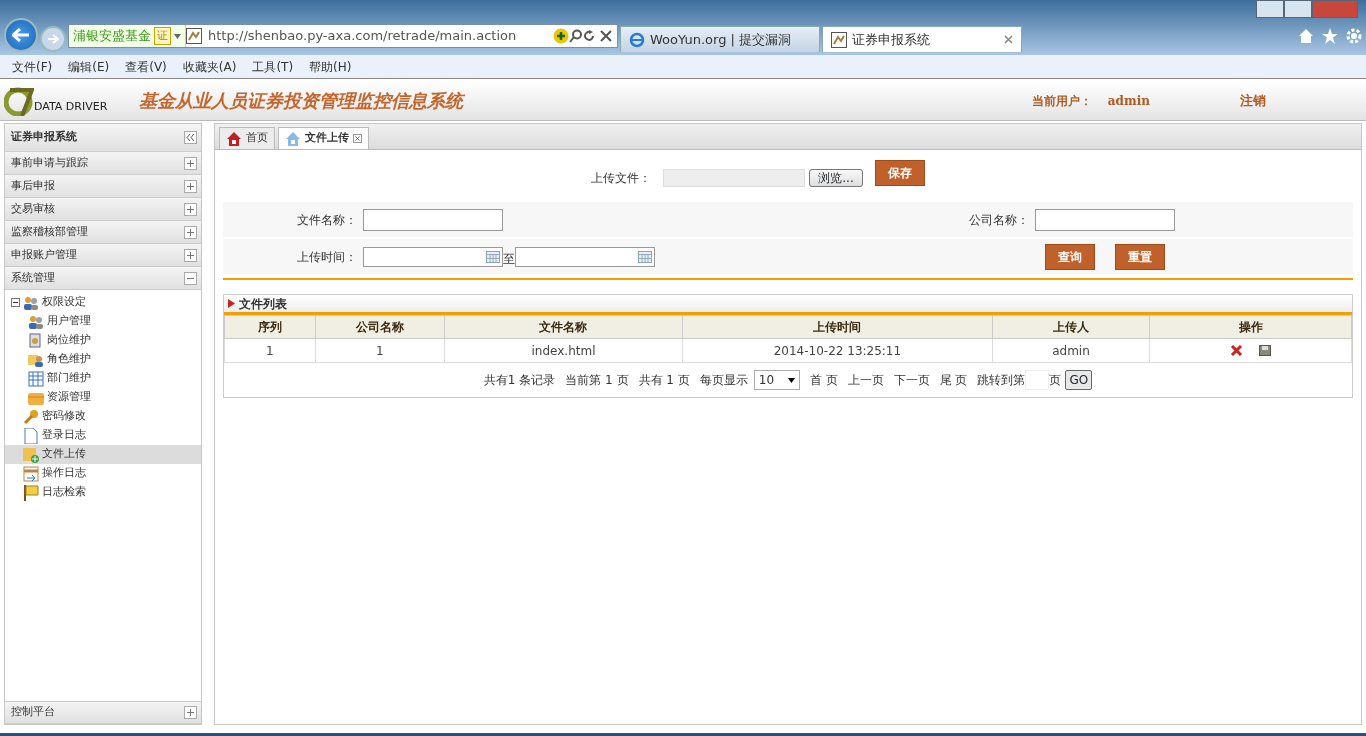 This screenshot has height=736, width=1366. What do you see at coordinates (1330, 36) in the screenshot?
I see `favorites-star-icon` at bounding box center [1330, 36].